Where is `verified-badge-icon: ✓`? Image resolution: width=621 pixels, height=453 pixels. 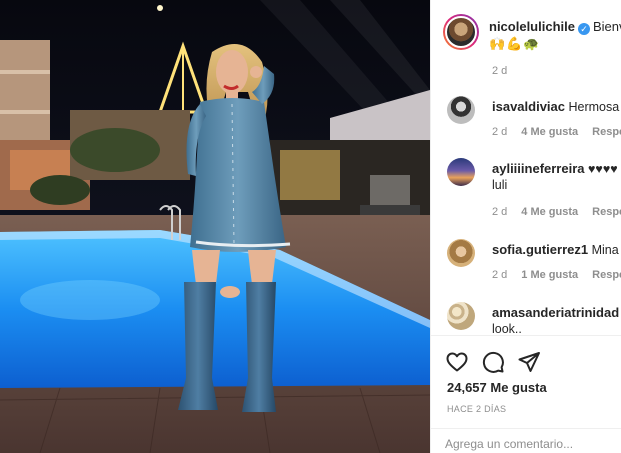 verified-badge-icon: ✓ is located at coordinates (583, 29).